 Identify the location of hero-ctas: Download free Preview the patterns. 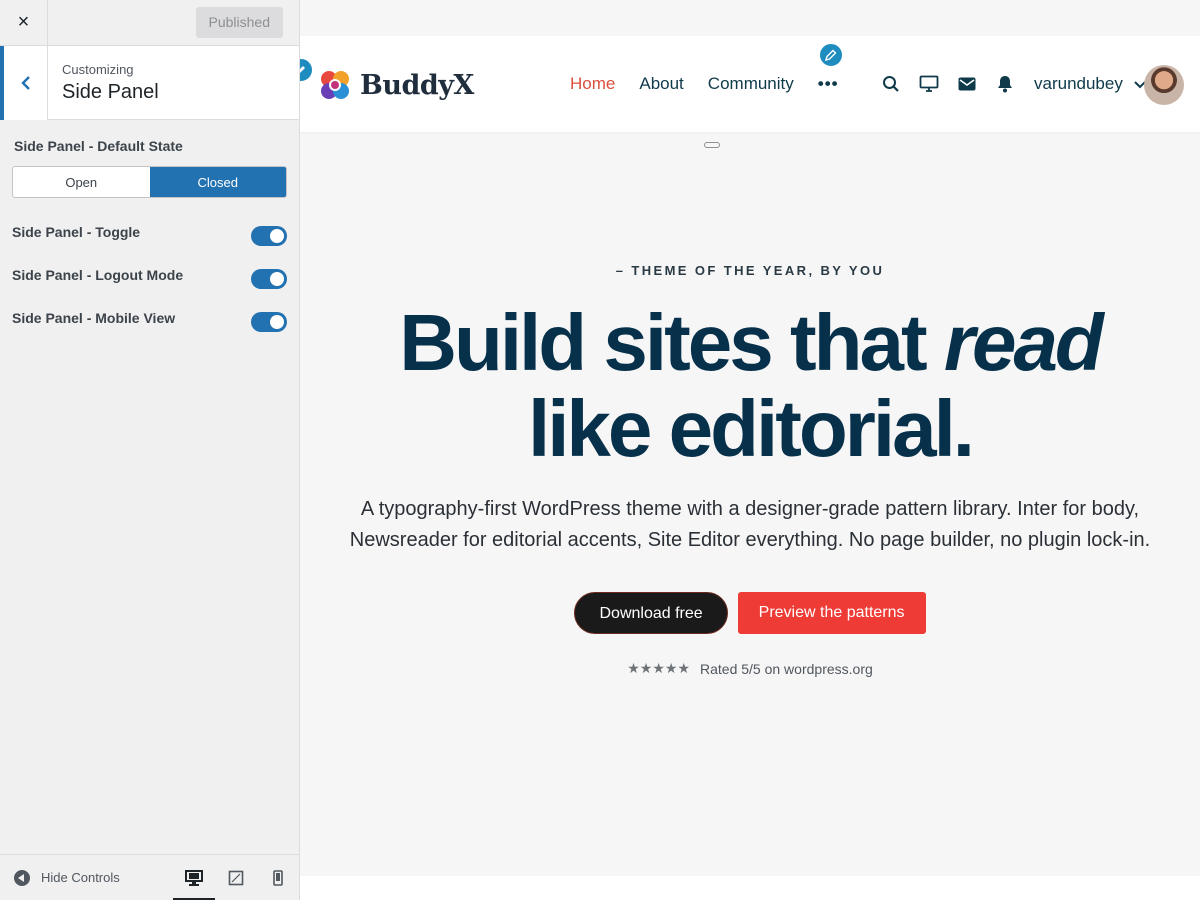
(750, 613).